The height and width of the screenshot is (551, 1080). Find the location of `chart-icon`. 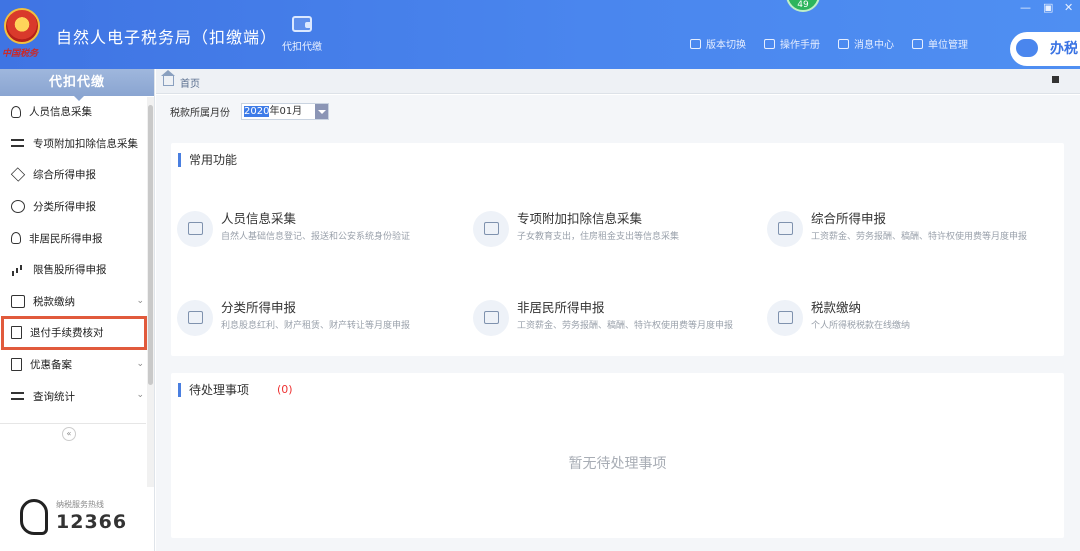

chart-icon is located at coordinates (18, 270).